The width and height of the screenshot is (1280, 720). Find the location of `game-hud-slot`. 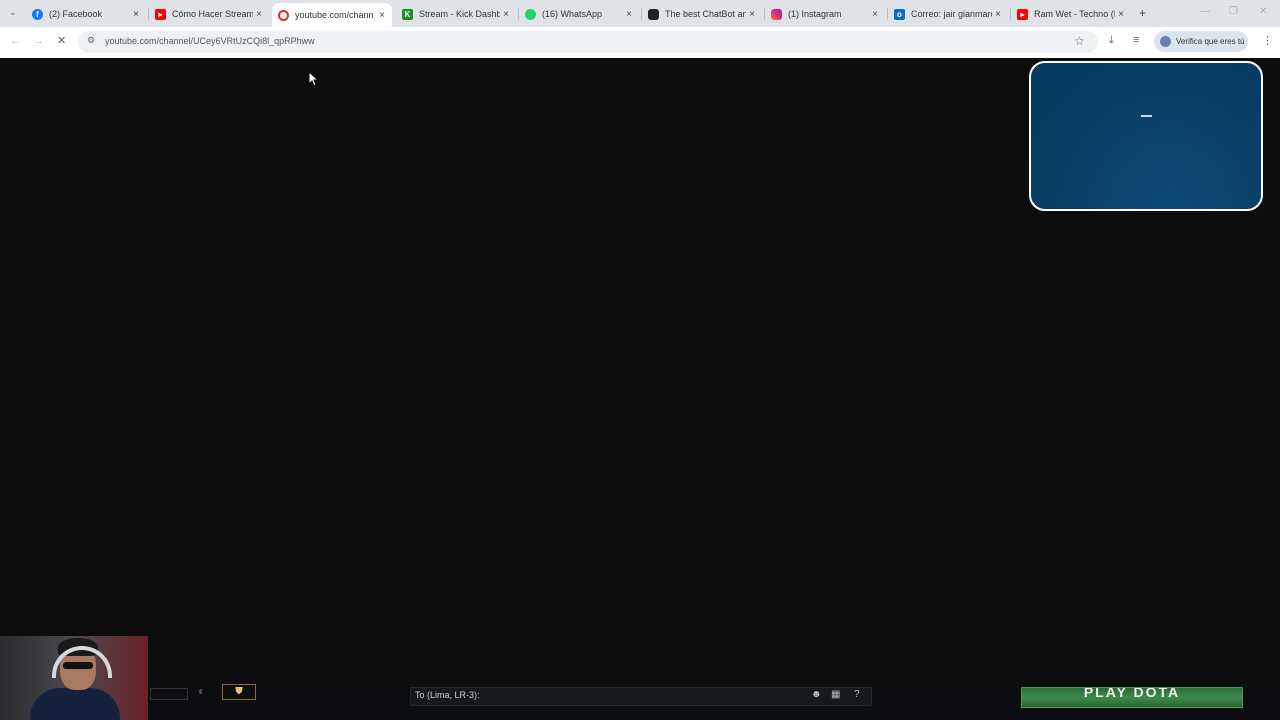

game-hud-slot is located at coordinates (169, 694).